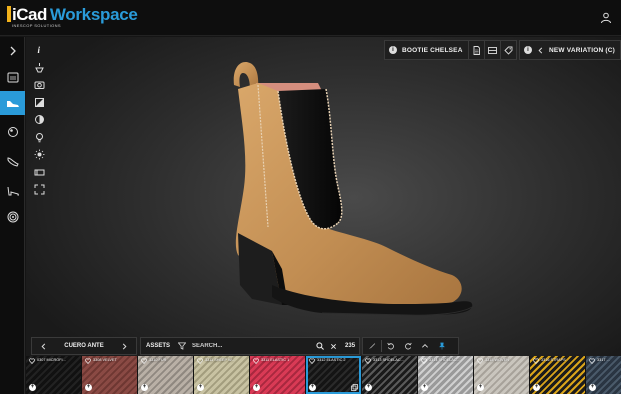 Image resolution: width=621 pixels, height=394 pixels. Describe the element at coordinates (12, 132) in the screenshot. I see `pattern-icon` at that location.